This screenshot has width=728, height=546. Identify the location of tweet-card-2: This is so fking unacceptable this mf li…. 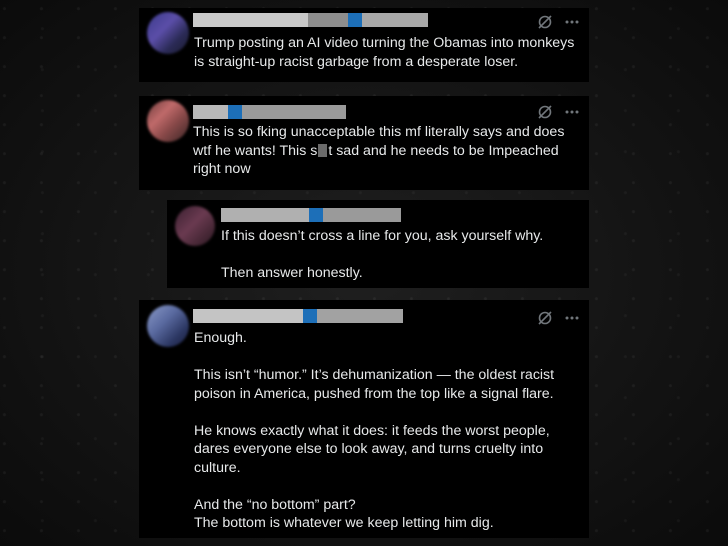
(364, 143).